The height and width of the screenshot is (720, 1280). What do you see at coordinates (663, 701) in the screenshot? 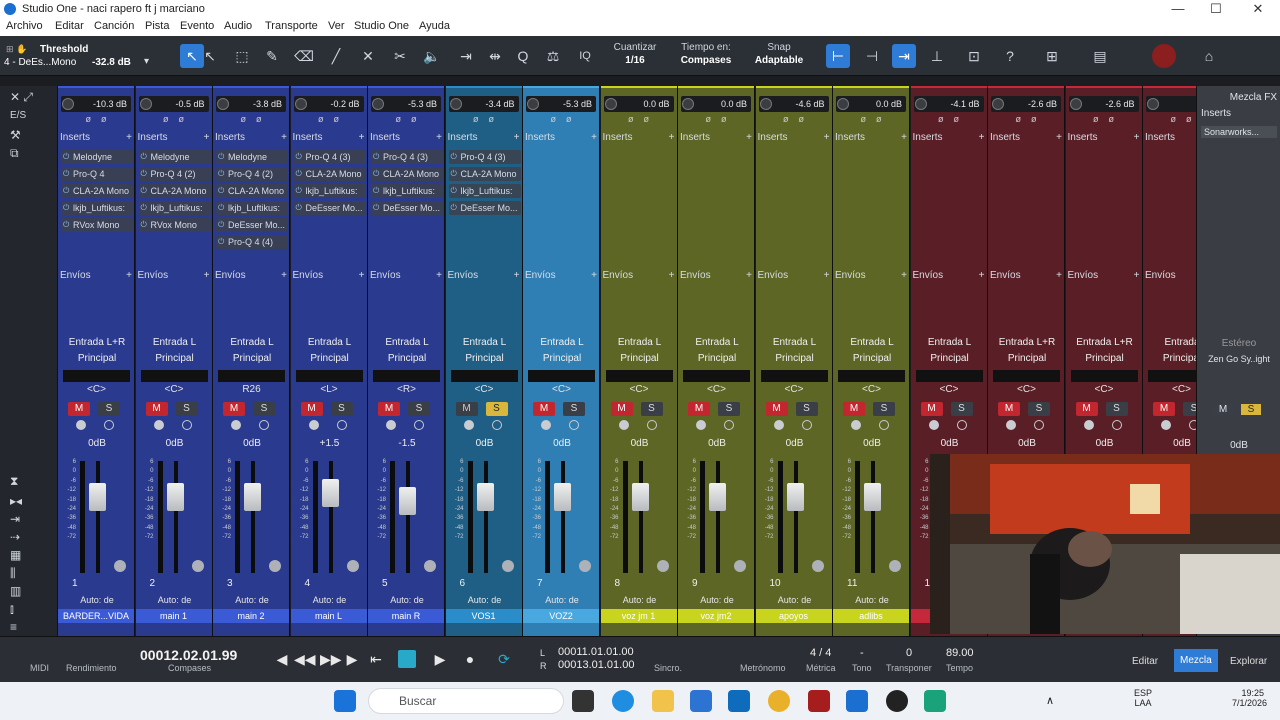
I see `file-explorer-icon` at bounding box center [663, 701].